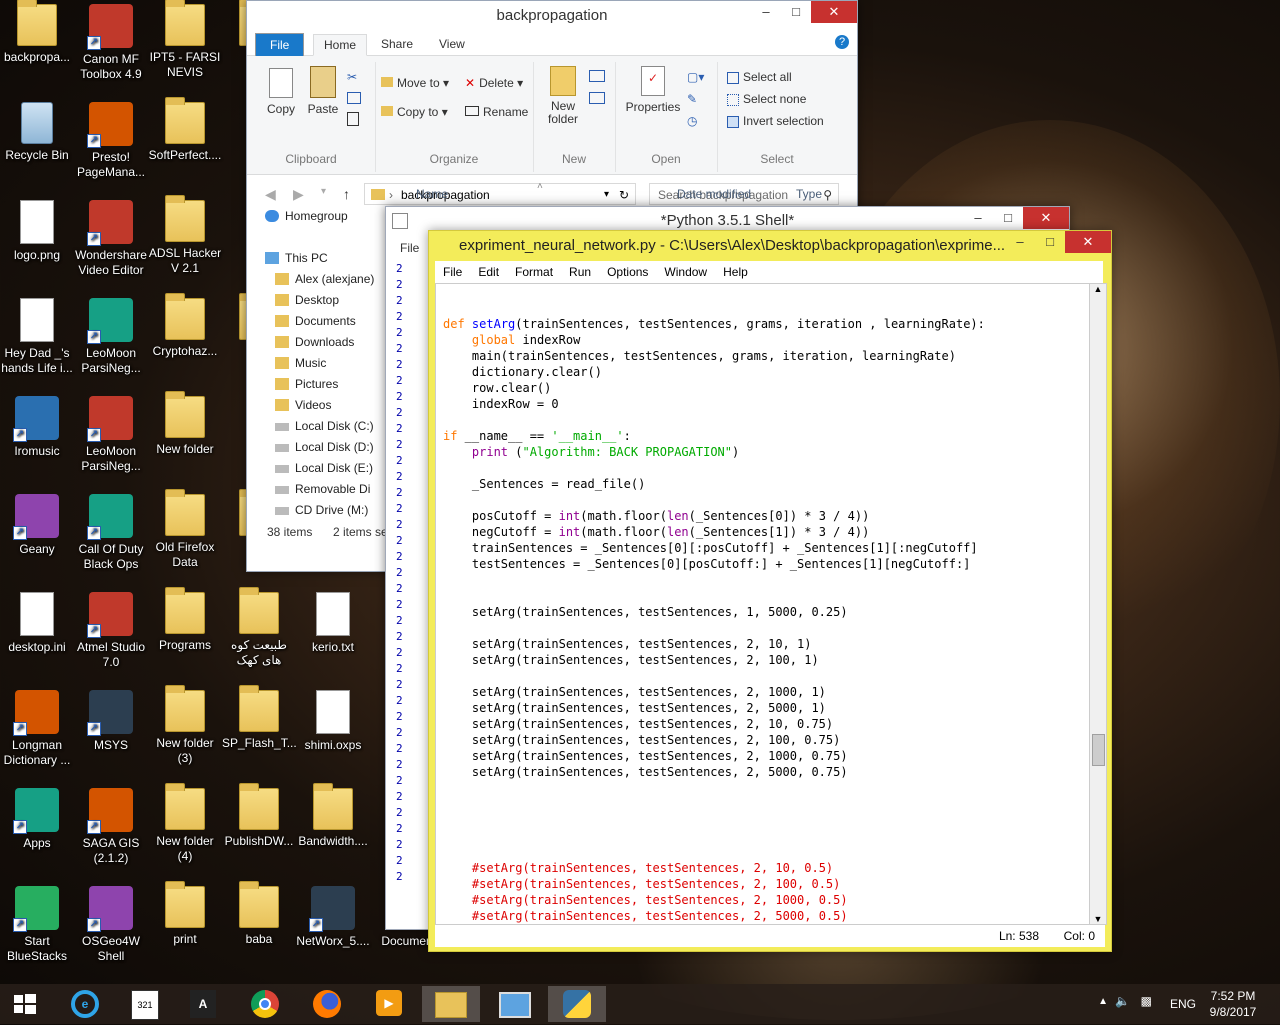 The width and height of the screenshot is (1280, 1025). I want to click on edit-icon: ✎, so click(692, 99).